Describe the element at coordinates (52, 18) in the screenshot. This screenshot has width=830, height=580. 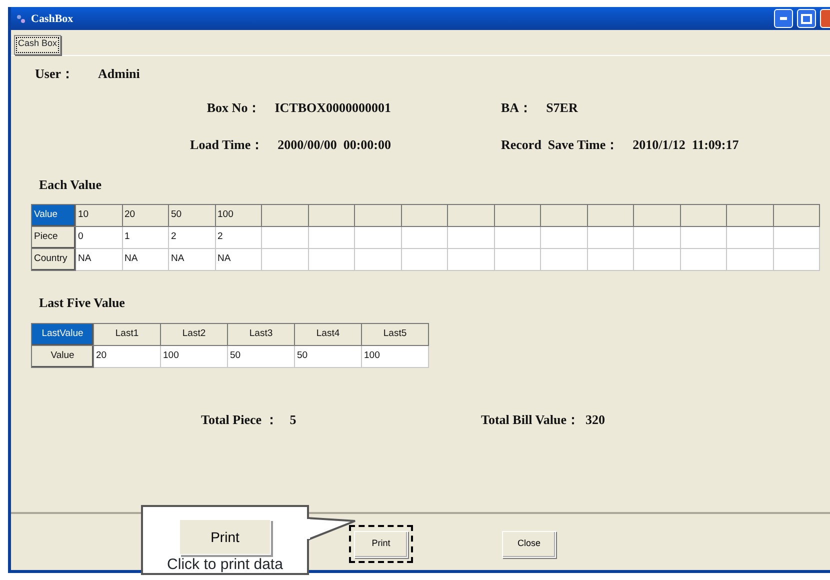
I see `window-title: CashBox` at that location.